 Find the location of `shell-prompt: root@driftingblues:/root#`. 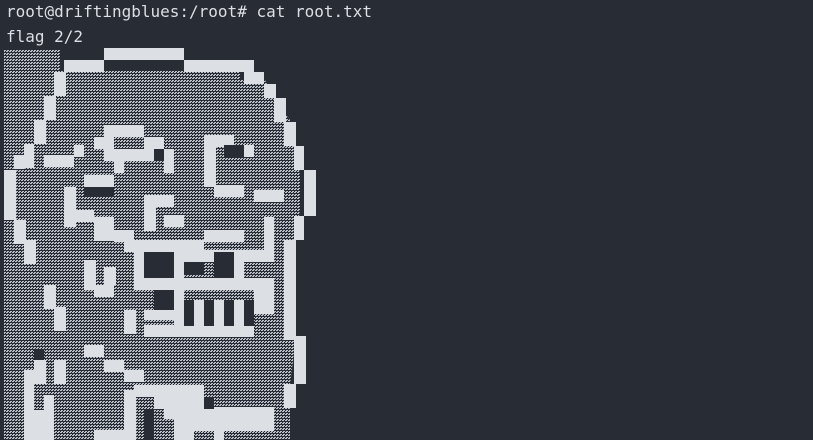

shell-prompt: root@driftingblues:/root# is located at coordinates (131, 11).